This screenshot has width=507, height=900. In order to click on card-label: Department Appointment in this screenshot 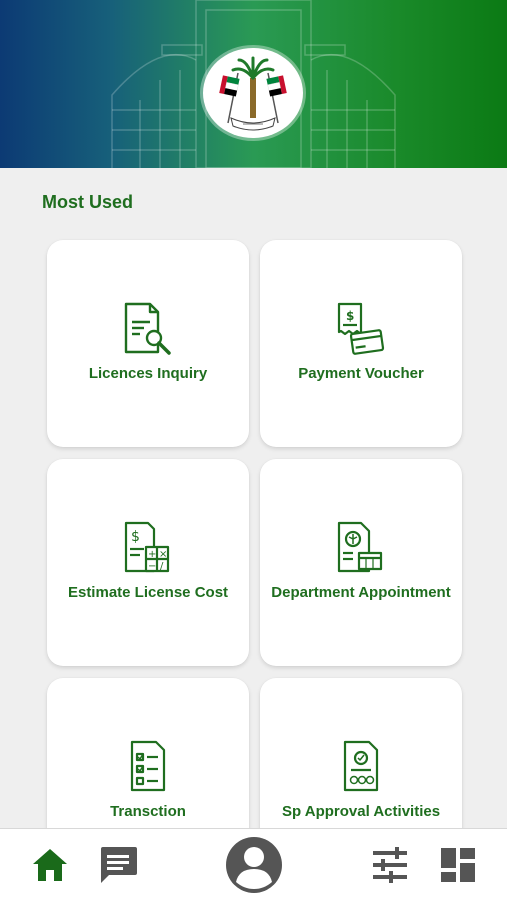, I will do `click(361, 592)`.